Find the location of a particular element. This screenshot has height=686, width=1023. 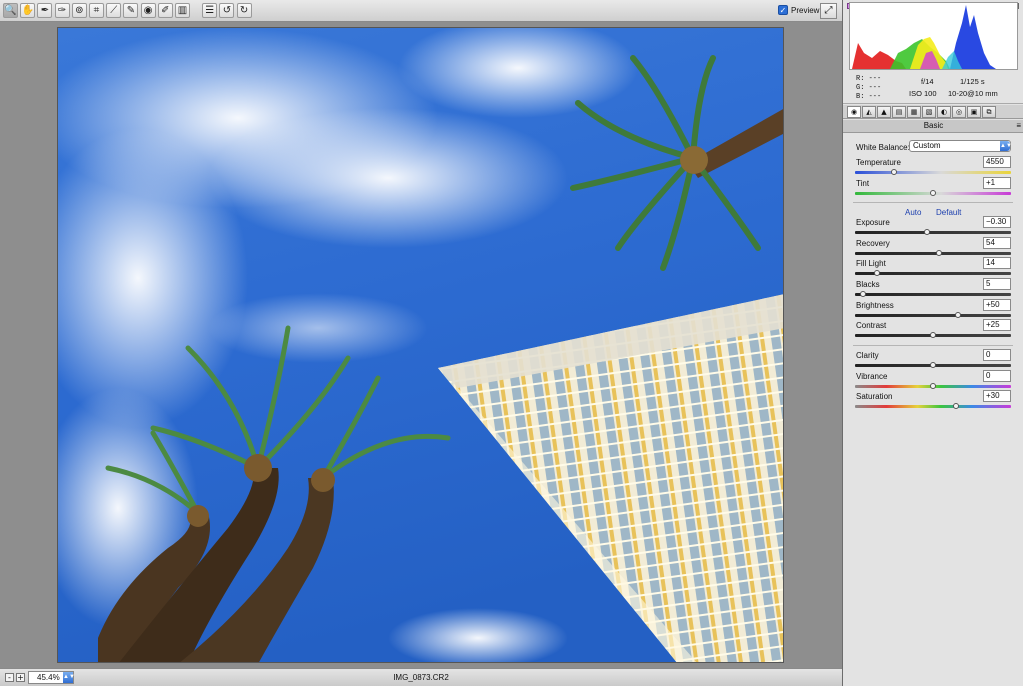

panel-tab-7: ◎ is located at coordinates (959, 112).